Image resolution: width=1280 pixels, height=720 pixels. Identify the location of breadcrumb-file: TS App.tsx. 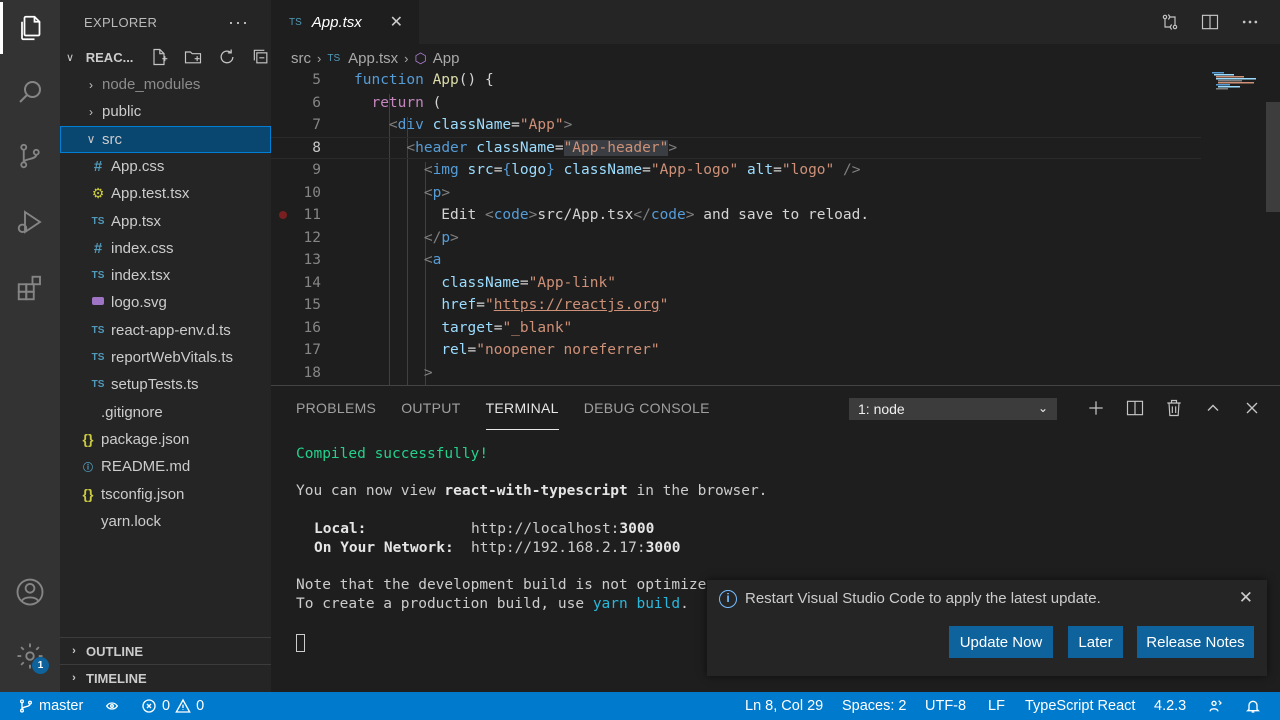
(362, 58).